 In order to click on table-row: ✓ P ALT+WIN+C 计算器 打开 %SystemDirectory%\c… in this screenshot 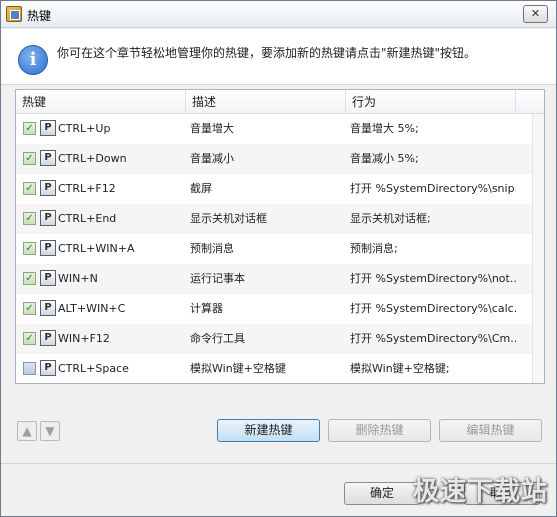, I will do `click(274, 309)`.